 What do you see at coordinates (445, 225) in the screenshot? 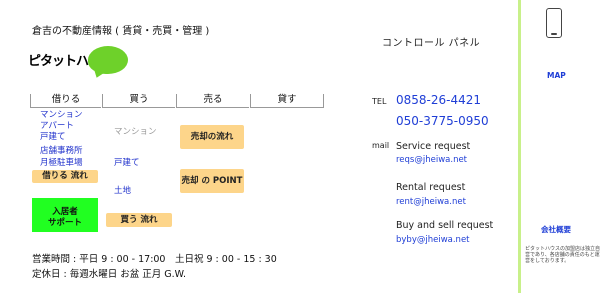
I see `buy-sell-request-title: Buy and sell request` at bounding box center [445, 225].